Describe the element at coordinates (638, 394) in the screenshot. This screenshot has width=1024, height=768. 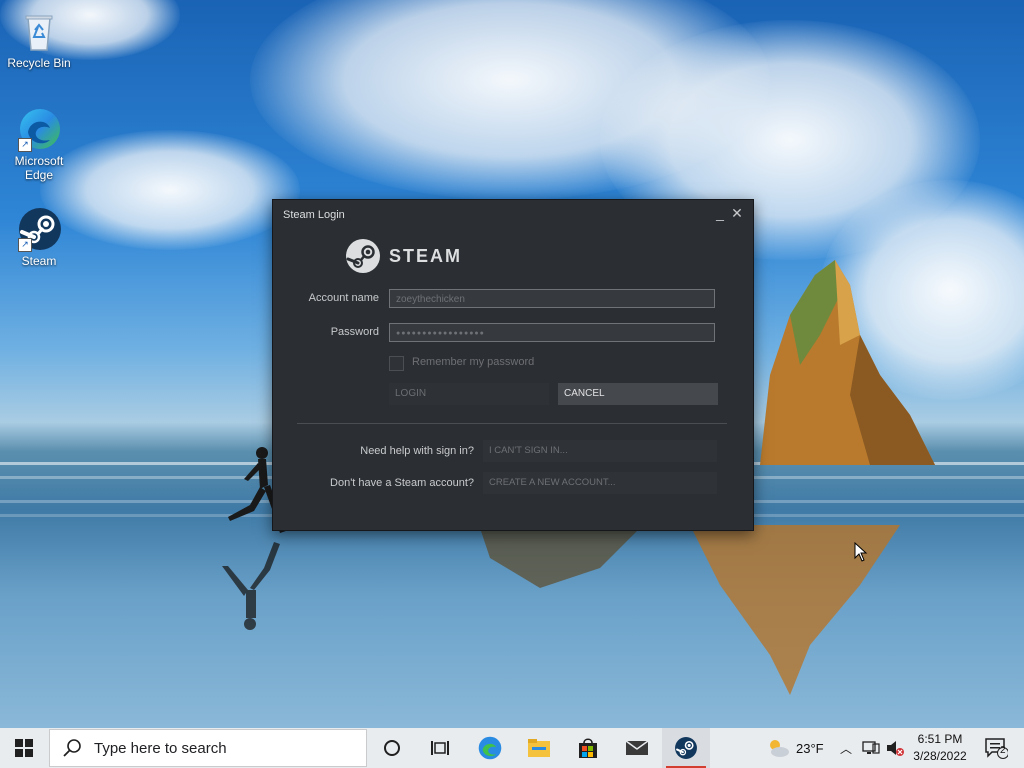
I see `cancel-button: CANCEL` at that location.